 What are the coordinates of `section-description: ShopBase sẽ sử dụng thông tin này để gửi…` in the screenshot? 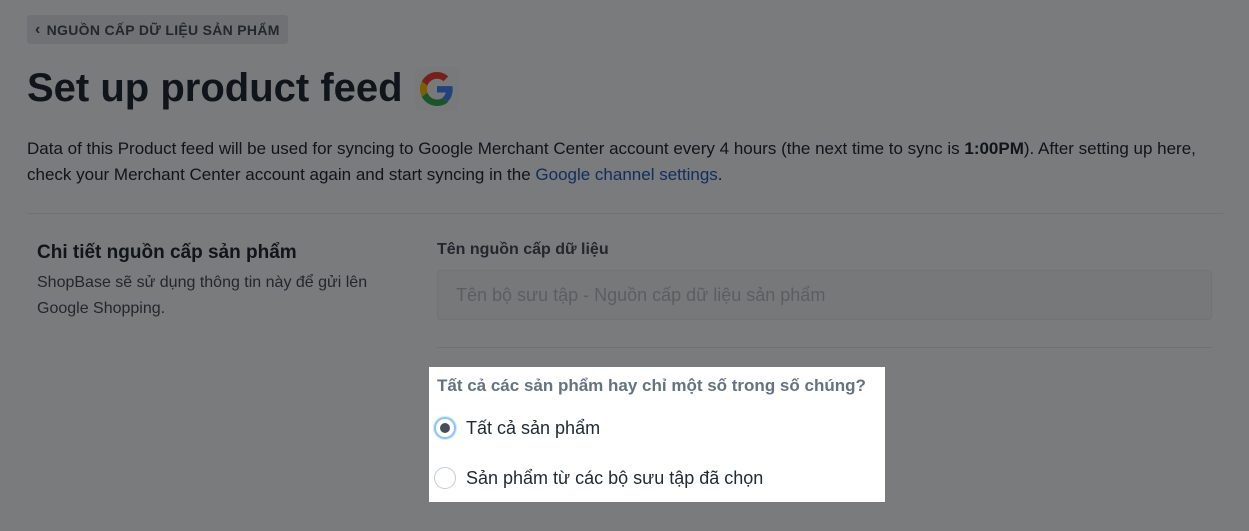 It's located at (202, 295).